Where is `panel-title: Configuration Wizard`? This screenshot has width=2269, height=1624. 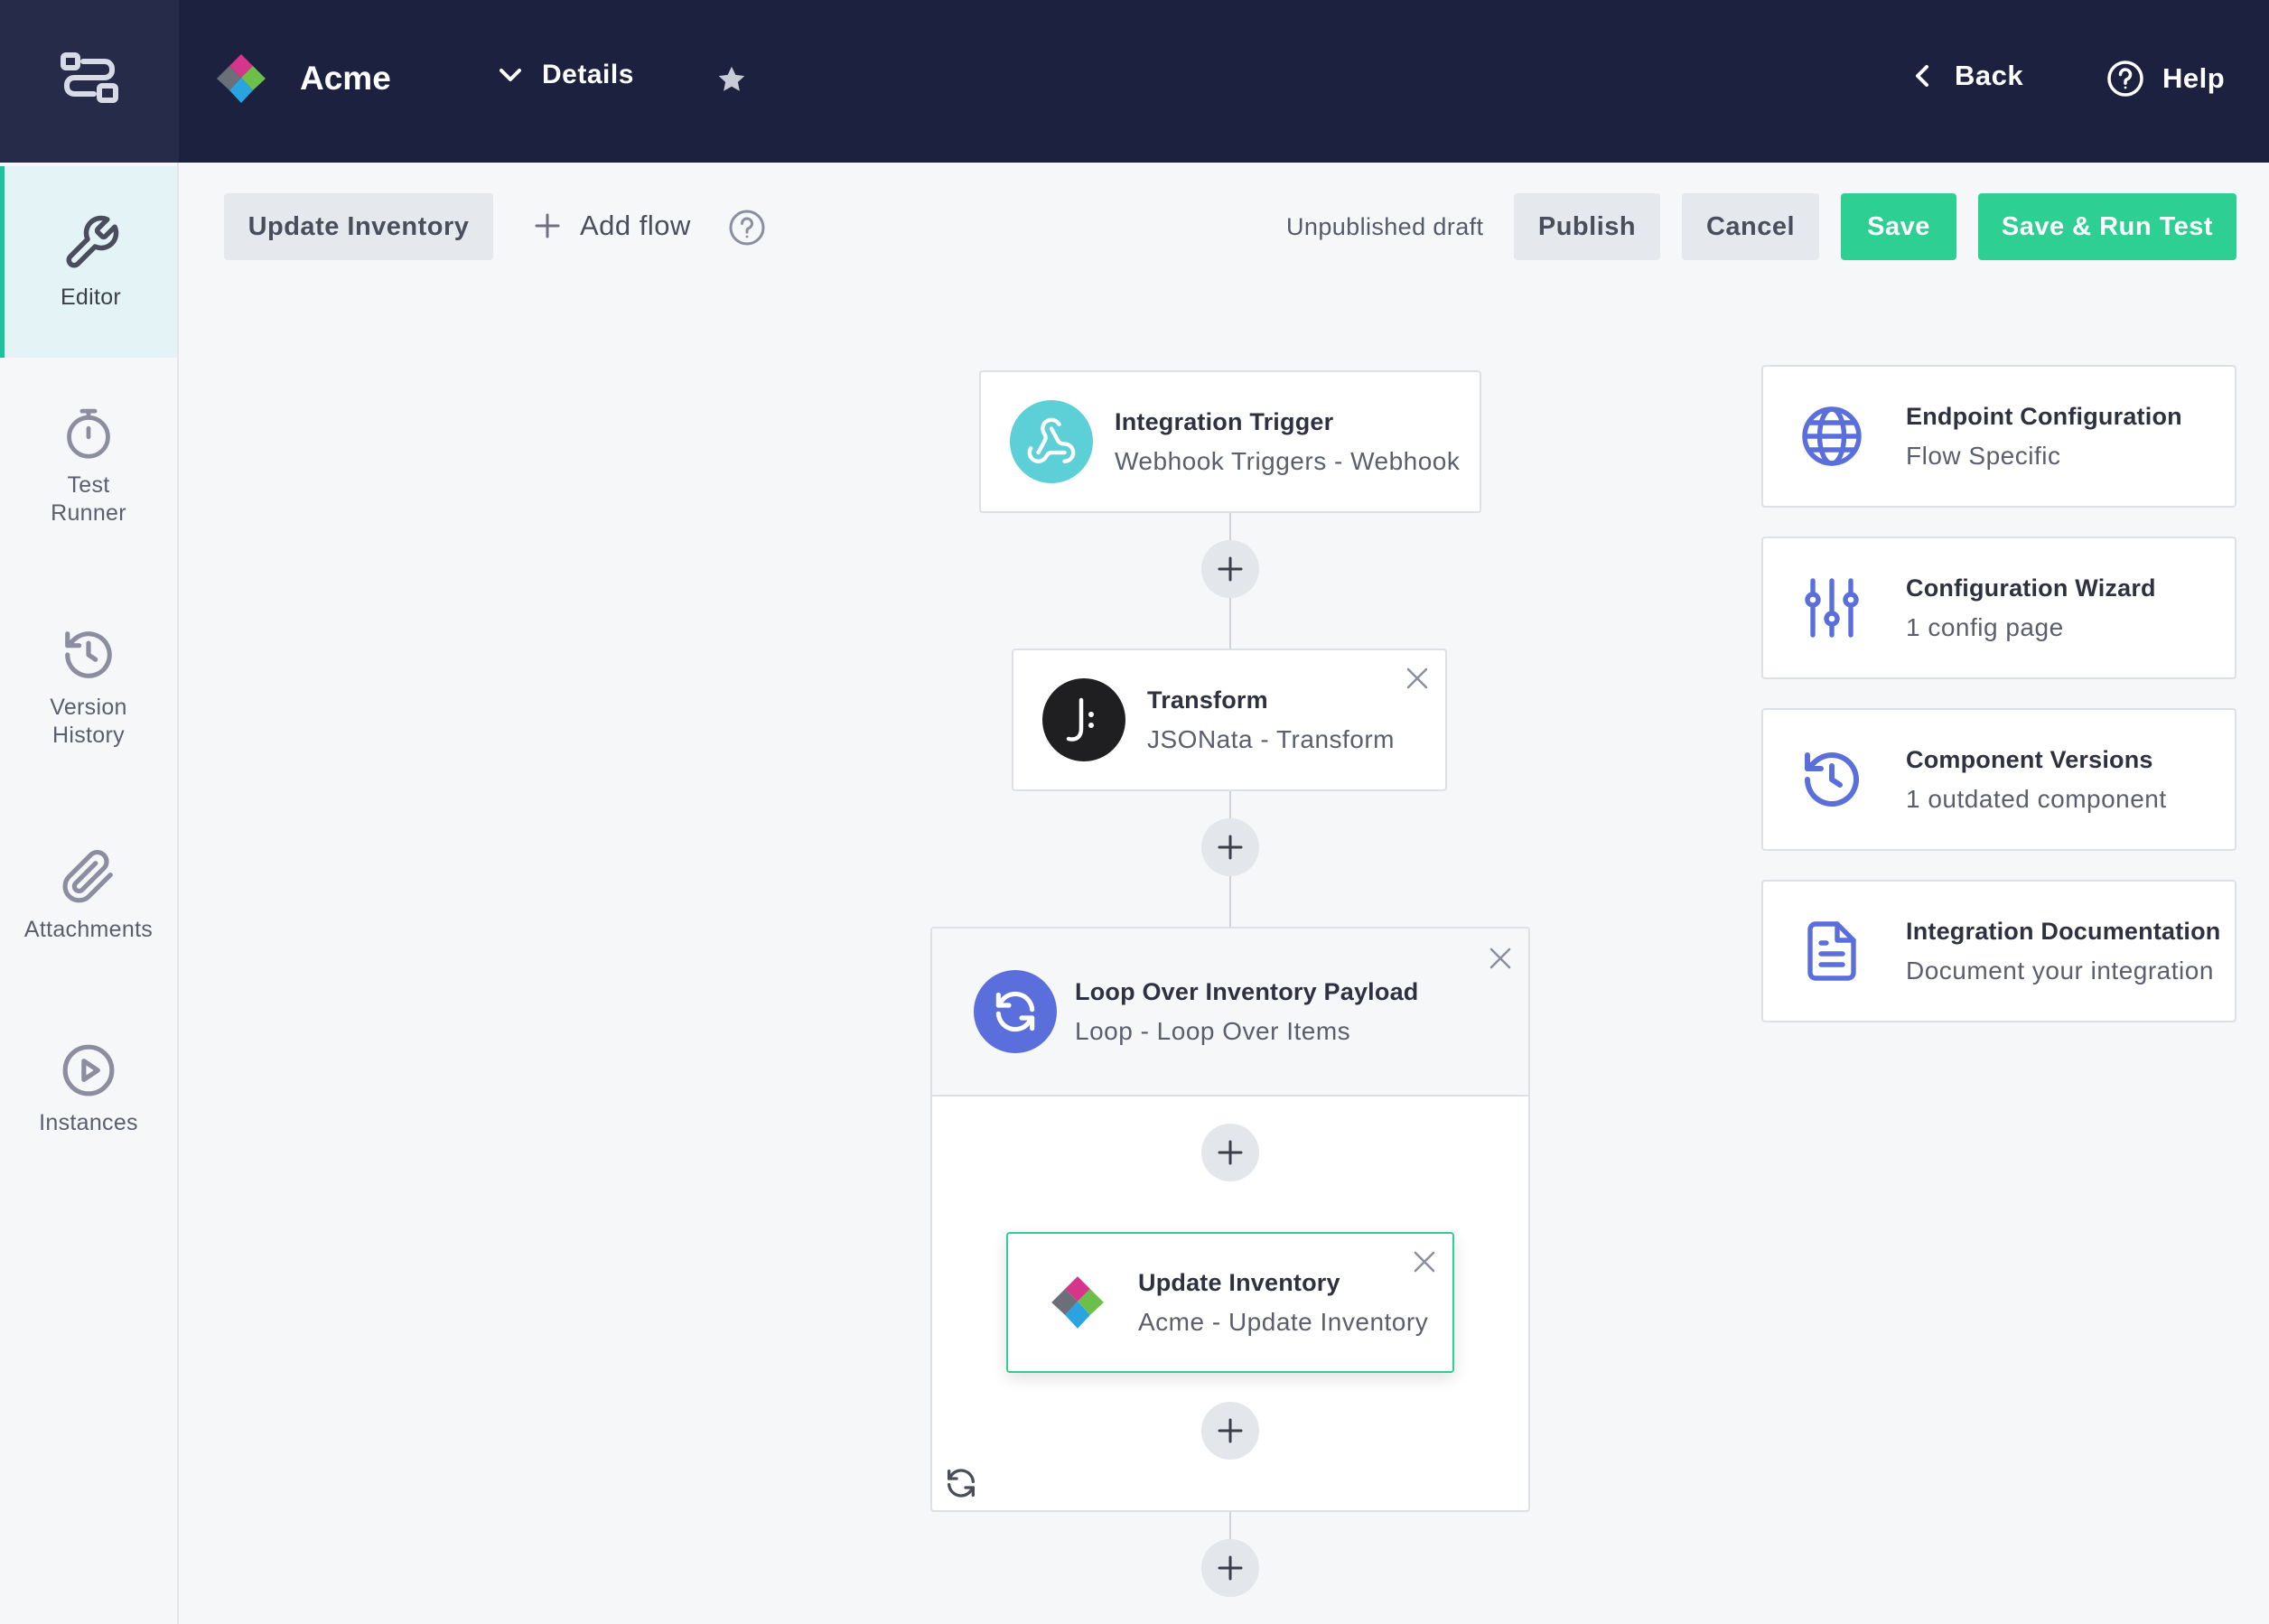
panel-title: Configuration Wizard is located at coordinates (2031, 588).